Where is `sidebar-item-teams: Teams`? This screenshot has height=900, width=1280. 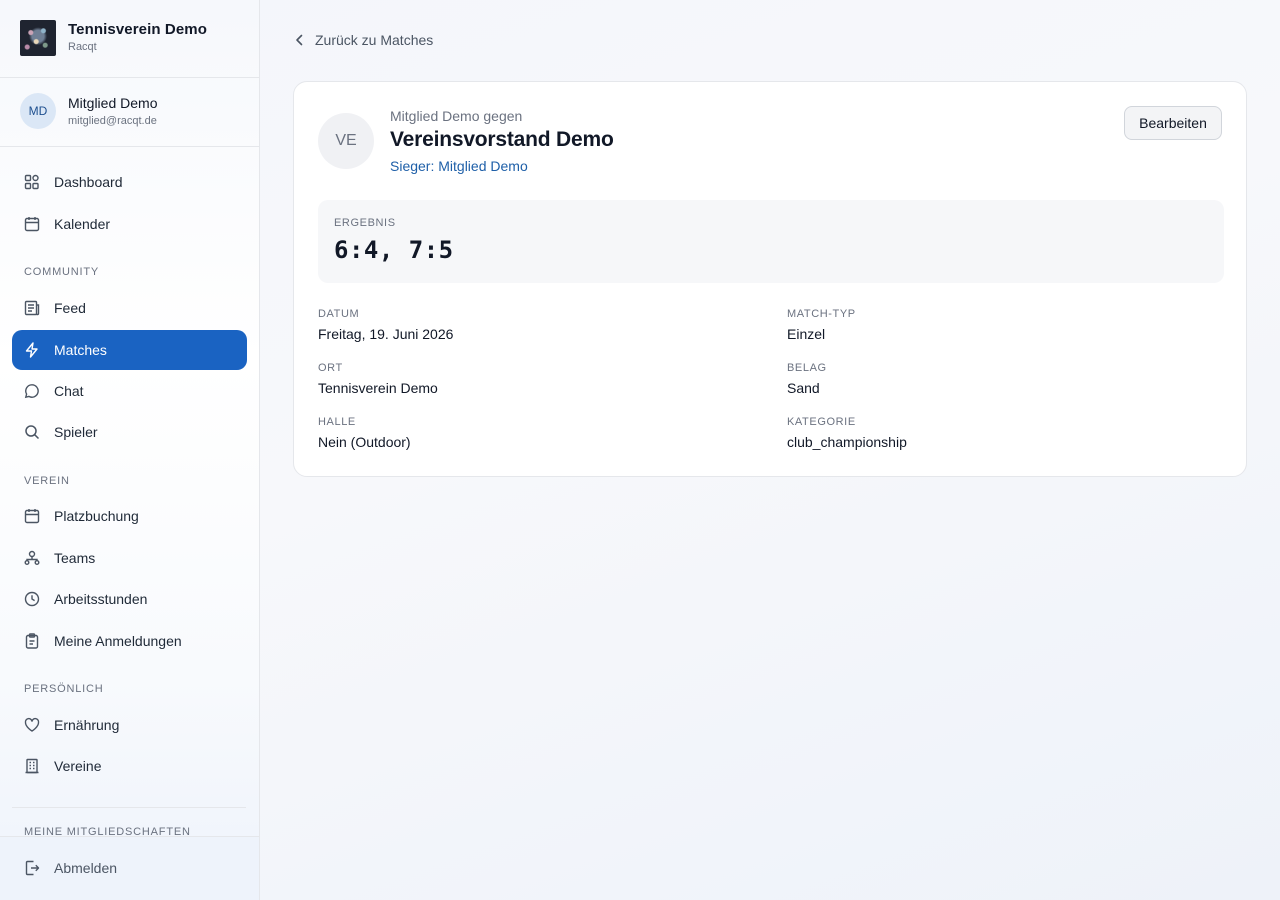
sidebar-item-teams: Teams is located at coordinates (129, 558).